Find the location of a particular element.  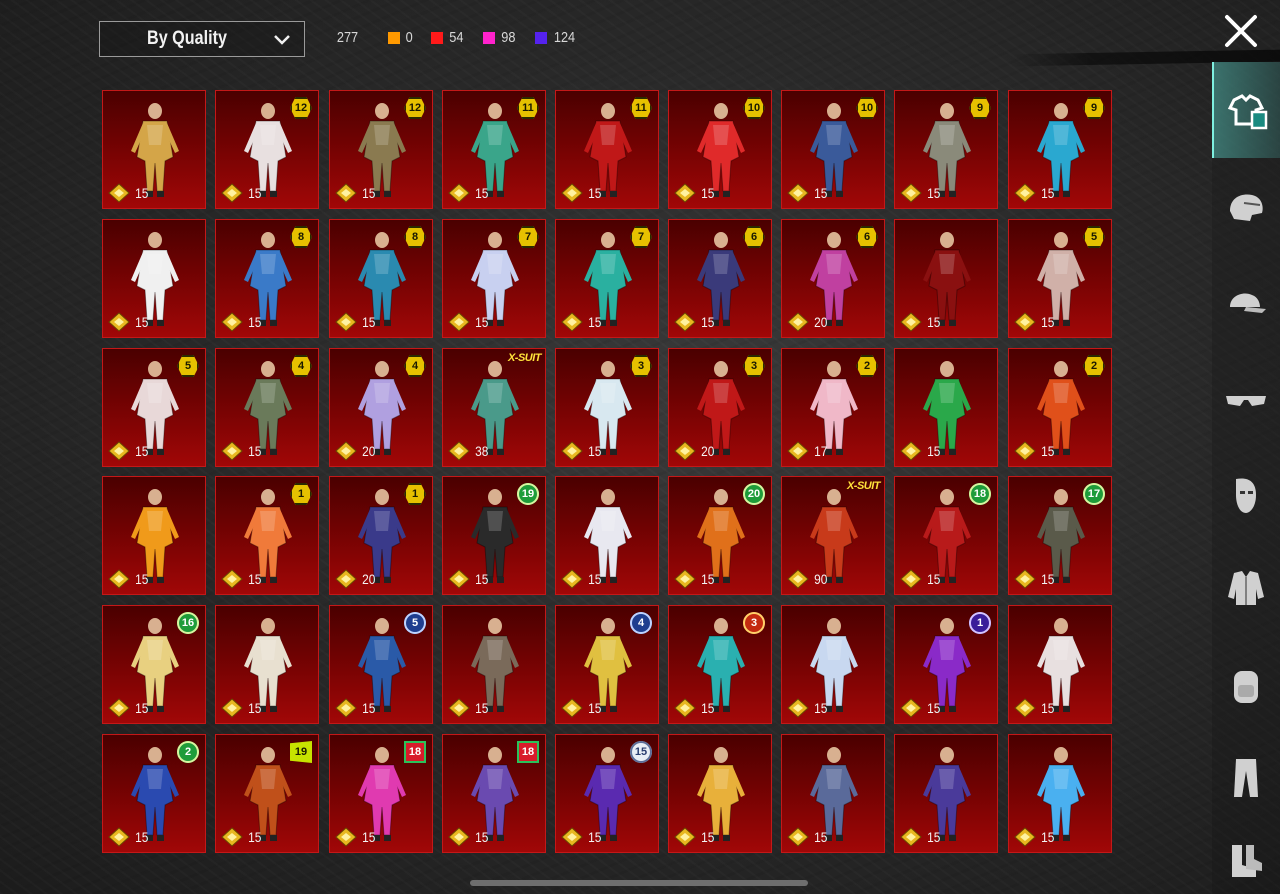

level-badge-value: 16 is located at coordinates (188, 623).